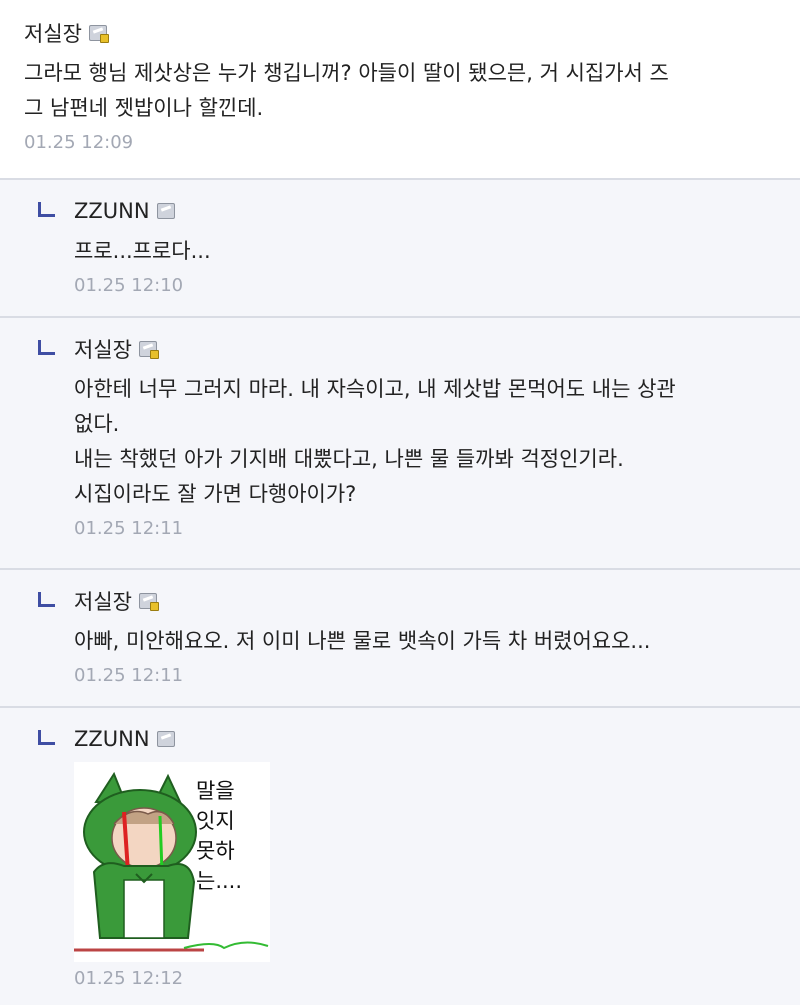  Describe the element at coordinates (215, 821) in the screenshot. I see `sticker-line: 잇지` at that location.